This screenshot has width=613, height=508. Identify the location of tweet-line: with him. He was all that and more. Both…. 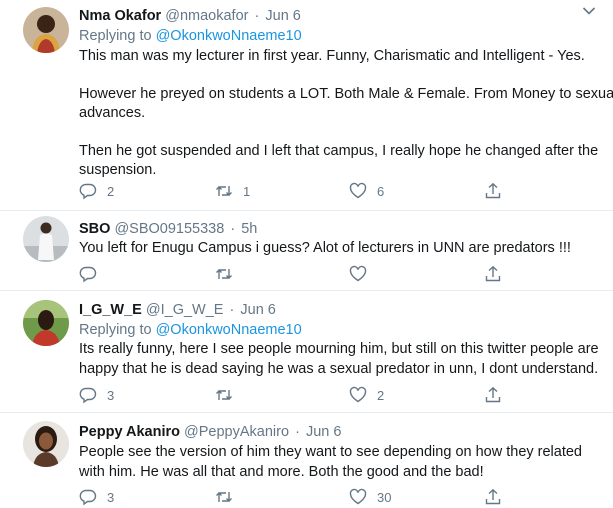
(281, 471).